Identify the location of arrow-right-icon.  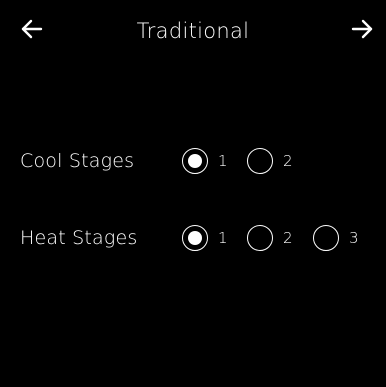
(362, 29).